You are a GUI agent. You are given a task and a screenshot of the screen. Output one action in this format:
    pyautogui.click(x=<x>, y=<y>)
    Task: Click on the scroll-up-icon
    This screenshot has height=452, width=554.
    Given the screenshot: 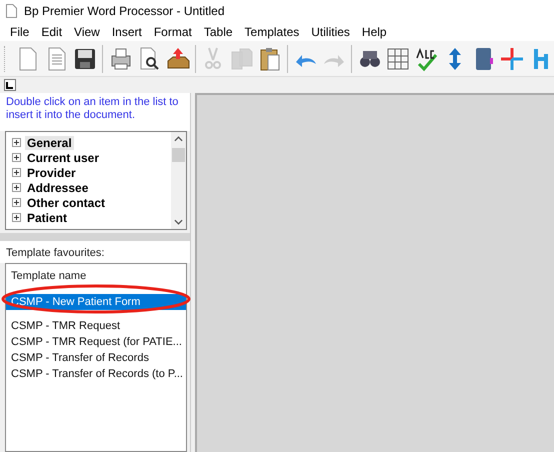 What is the action you would take?
    pyautogui.click(x=178, y=139)
    